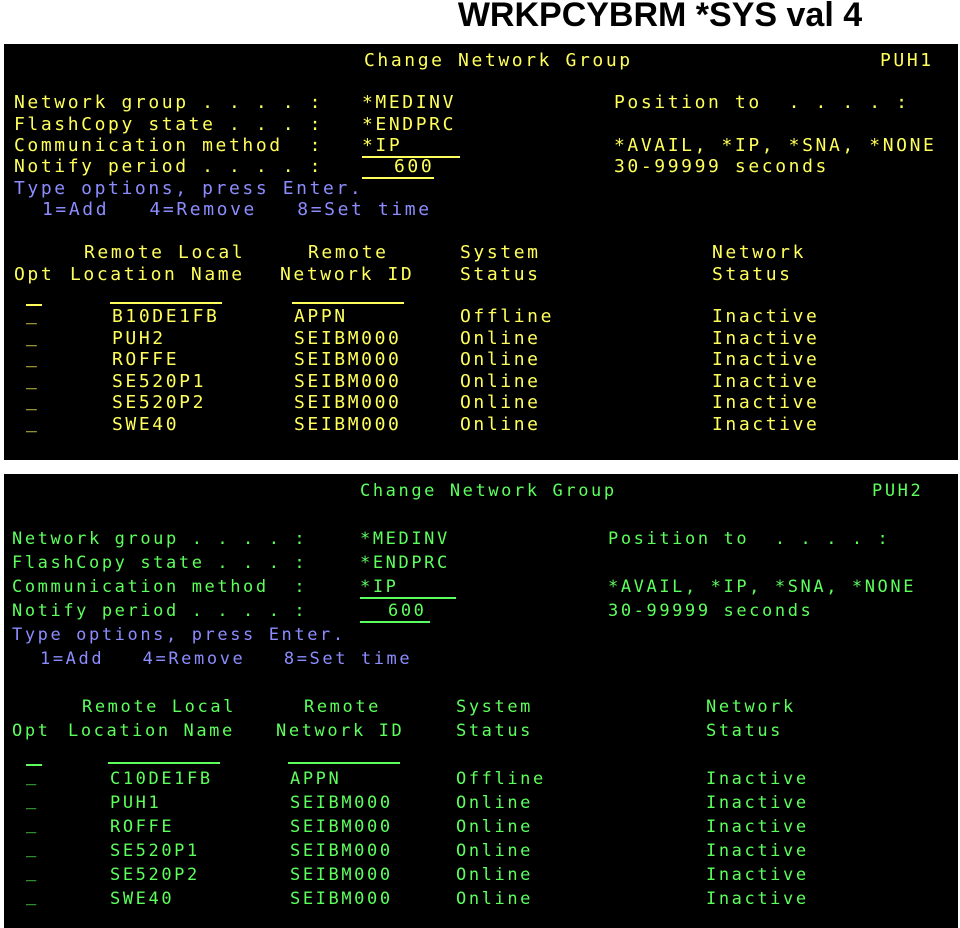 The height and width of the screenshot is (928, 960). Describe the element at coordinates (160, 587) in the screenshot. I see `comm-method-label: Communication method :` at that location.